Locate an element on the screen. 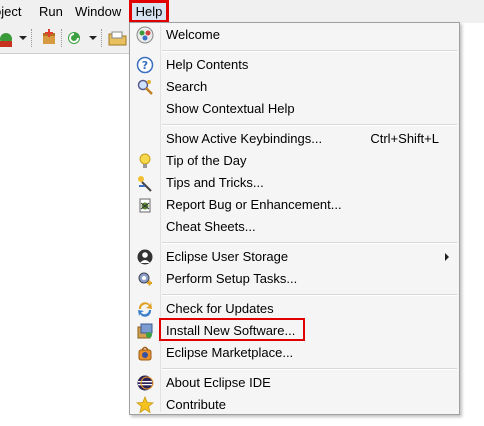 The width and height of the screenshot is (484, 426). menu-item-label: Search is located at coordinates (187, 86).